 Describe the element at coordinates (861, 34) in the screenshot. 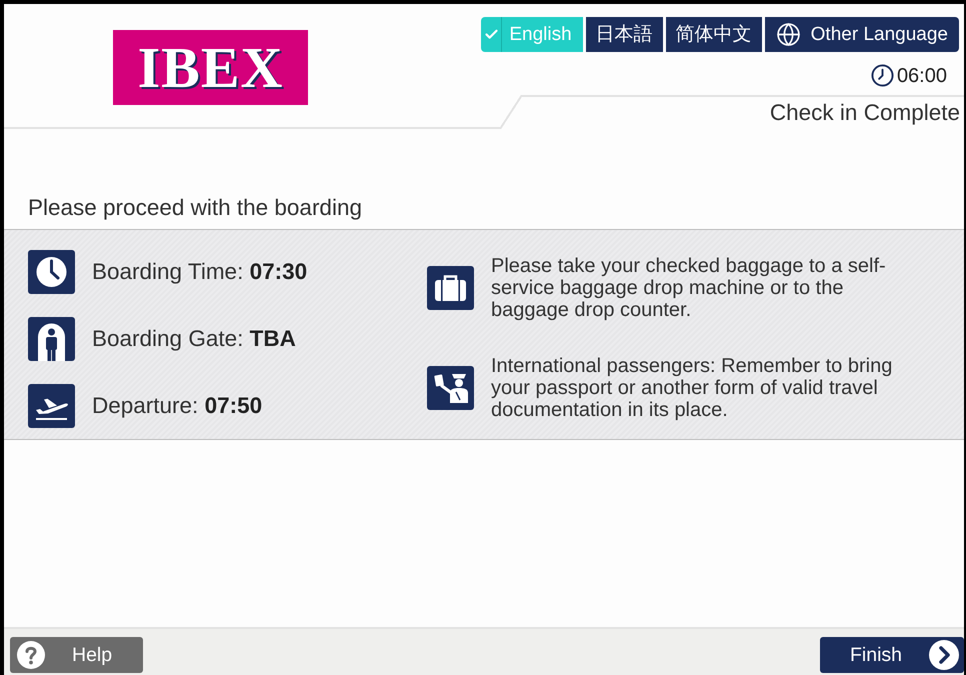

I see `language-button: Other Language` at that location.